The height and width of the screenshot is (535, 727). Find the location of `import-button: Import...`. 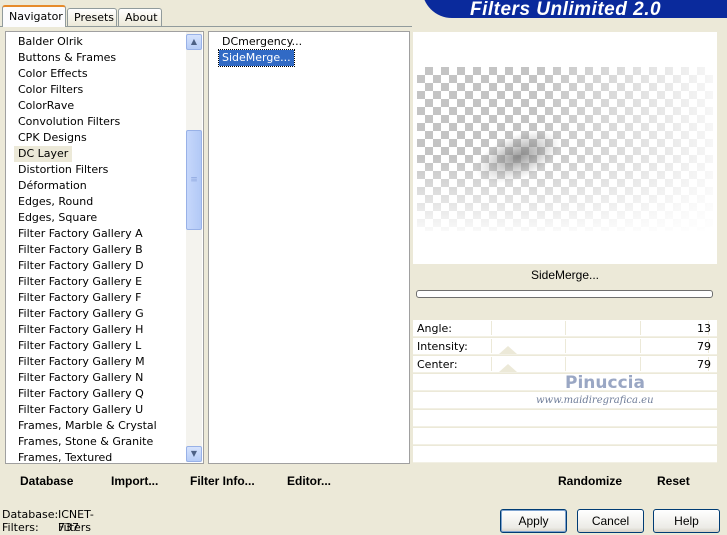

import-button: Import... is located at coordinates (134, 481).